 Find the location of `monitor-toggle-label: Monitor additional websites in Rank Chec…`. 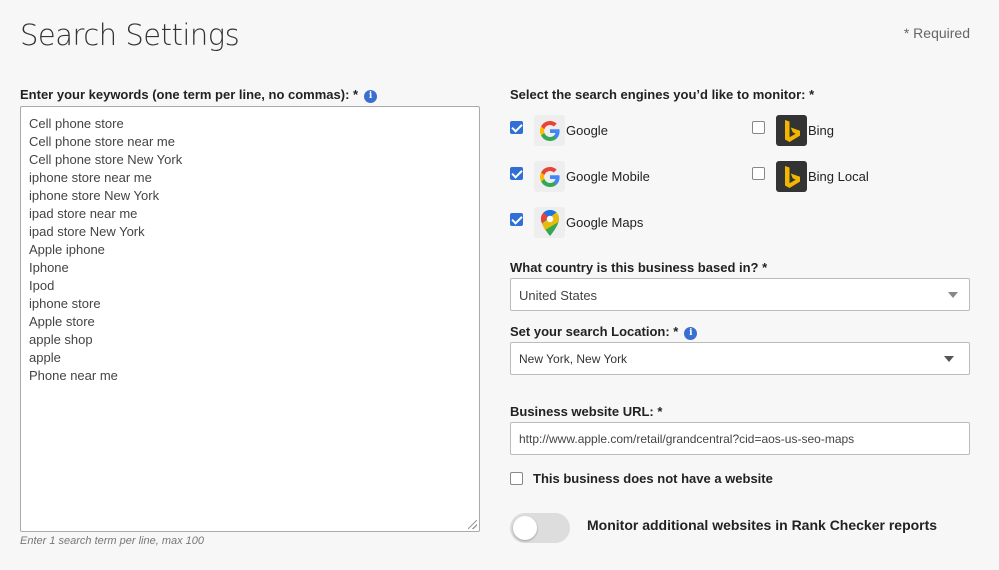

monitor-toggle-label: Monitor additional websites in Rank Chec… is located at coordinates (762, 525).